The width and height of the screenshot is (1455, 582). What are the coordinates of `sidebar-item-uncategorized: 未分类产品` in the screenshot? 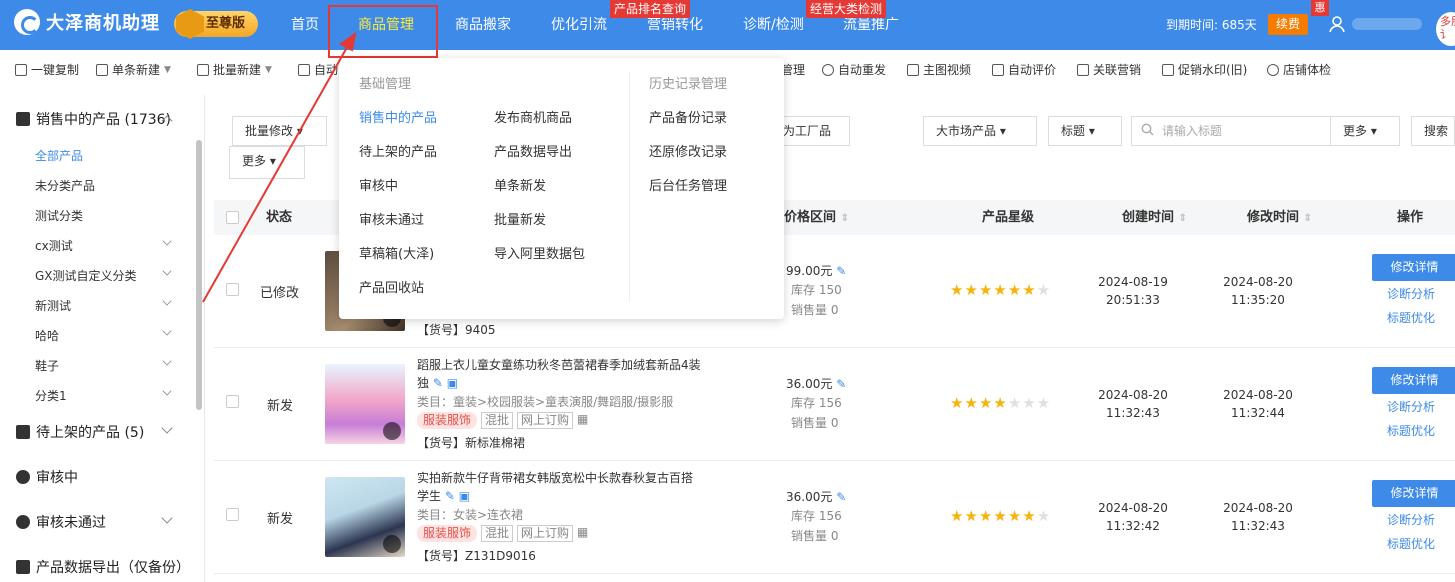 It's located at (65, 185).